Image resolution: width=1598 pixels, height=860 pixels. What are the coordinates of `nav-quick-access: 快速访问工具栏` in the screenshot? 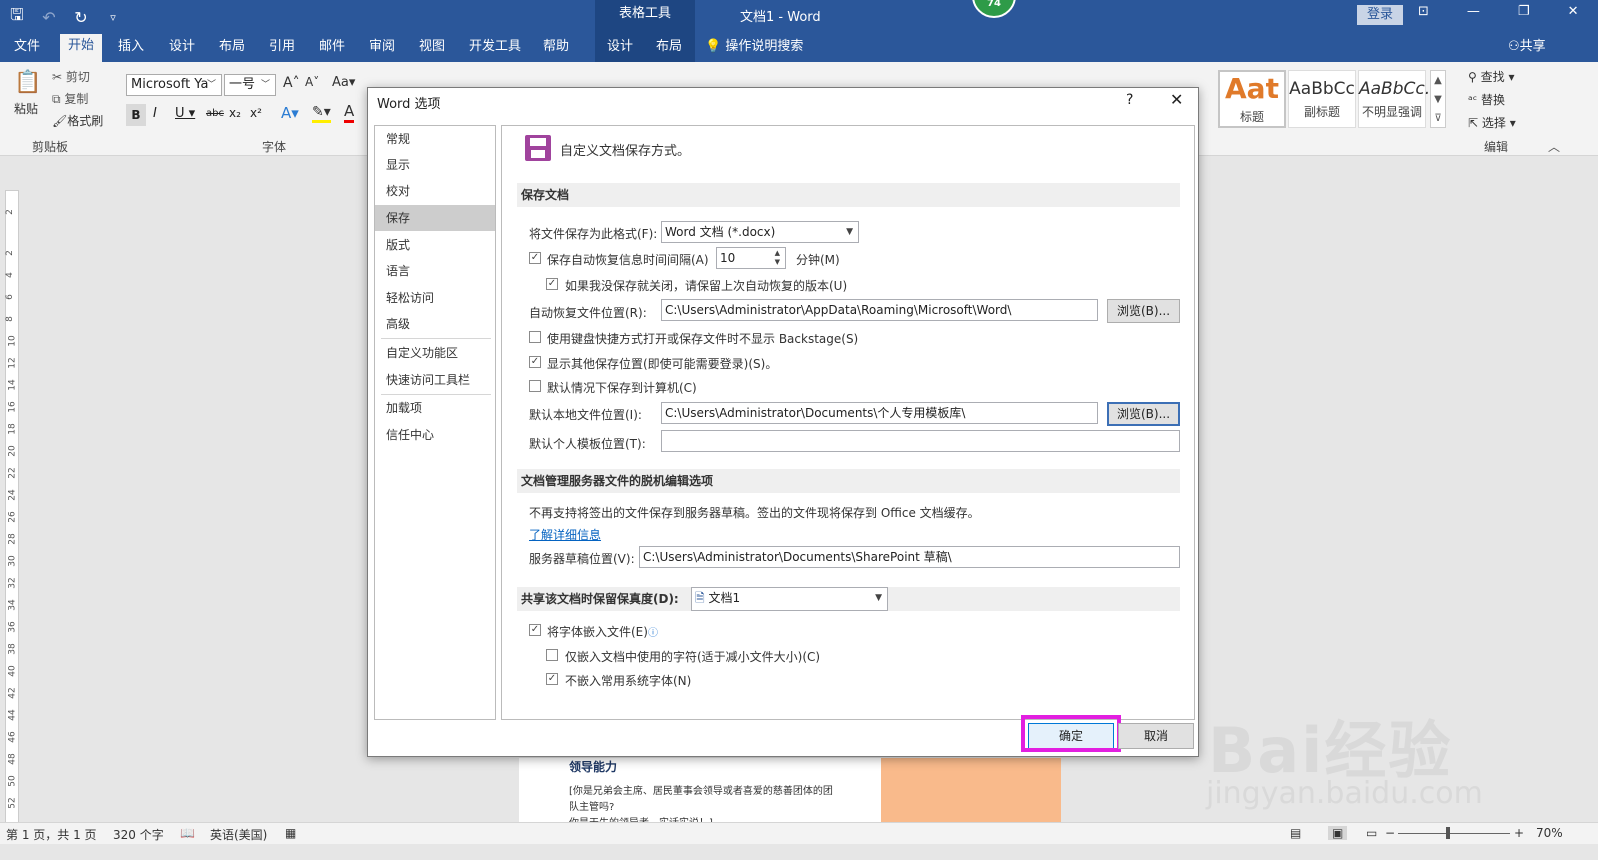 It's located at (435, 380).